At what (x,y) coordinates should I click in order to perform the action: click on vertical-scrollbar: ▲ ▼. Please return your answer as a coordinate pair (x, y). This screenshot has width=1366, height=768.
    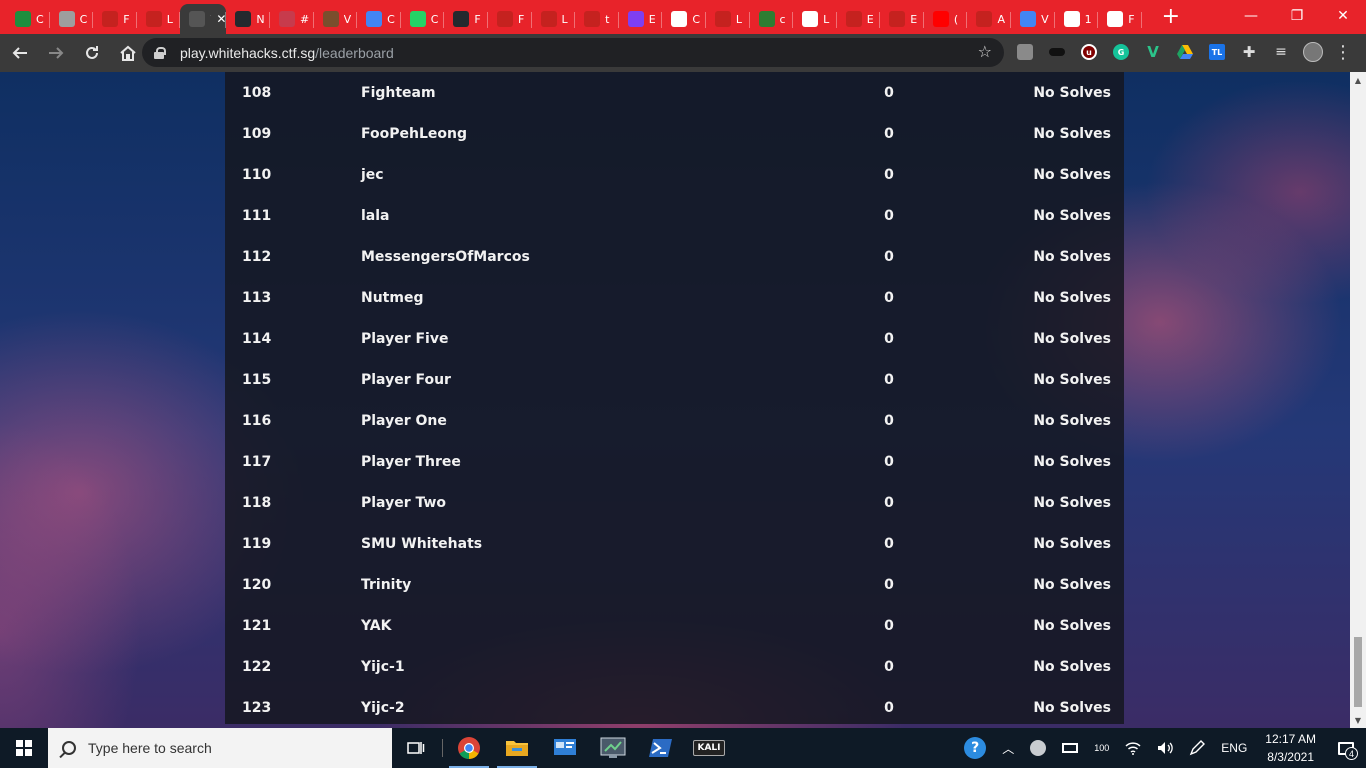
    Looking at the image, I should click on (1358, 400).